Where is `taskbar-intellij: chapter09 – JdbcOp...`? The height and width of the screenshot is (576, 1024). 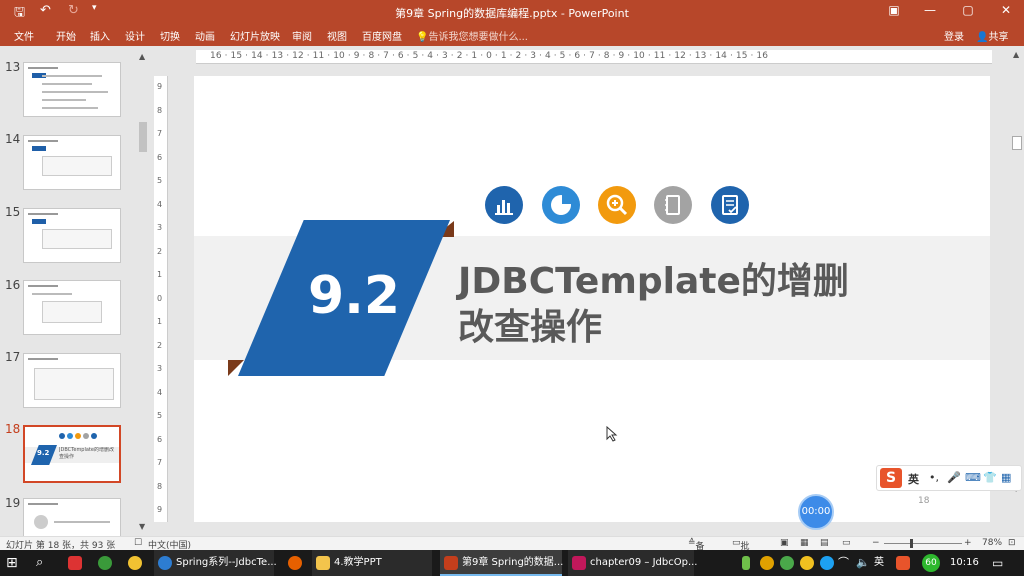 taskbar-intellij: chapter09 – JdbcOp... is located at coordinates (632, 563).